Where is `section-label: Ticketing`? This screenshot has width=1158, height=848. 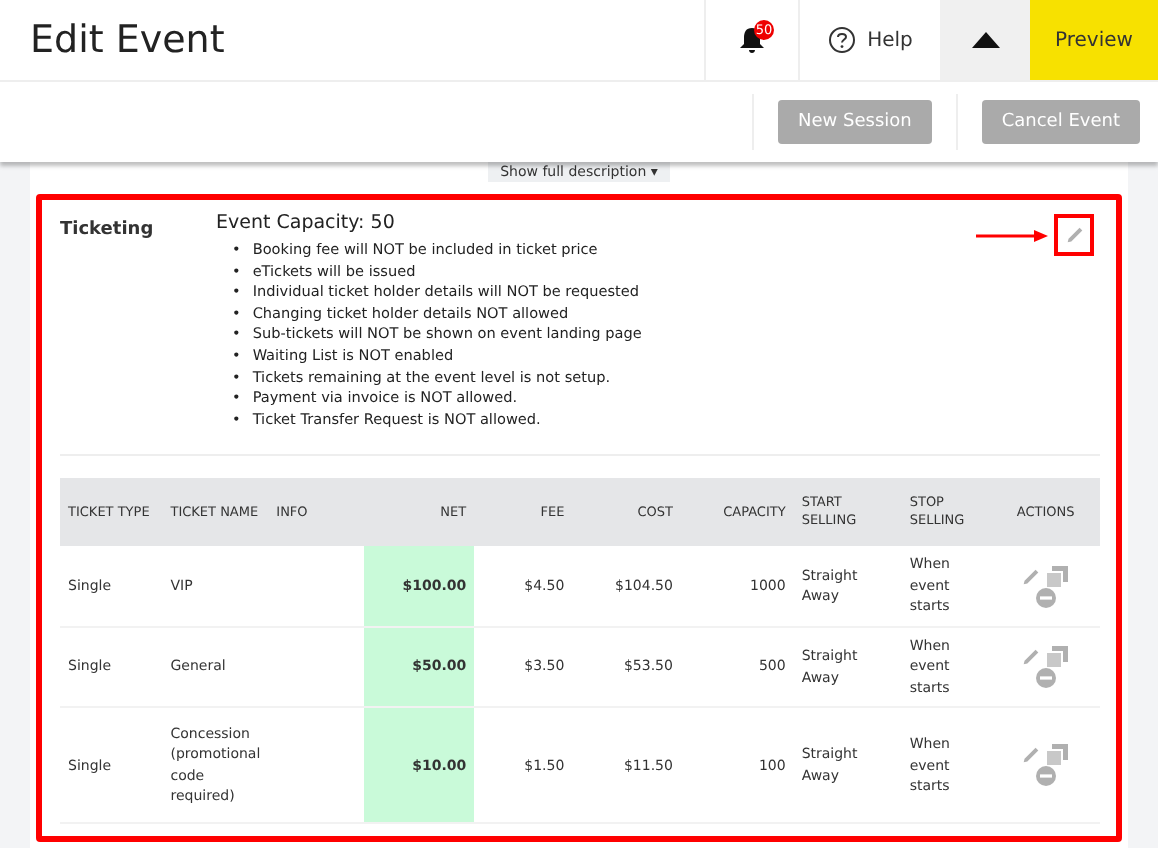
section-label: Ticketing is located at coordinates (108, 231).